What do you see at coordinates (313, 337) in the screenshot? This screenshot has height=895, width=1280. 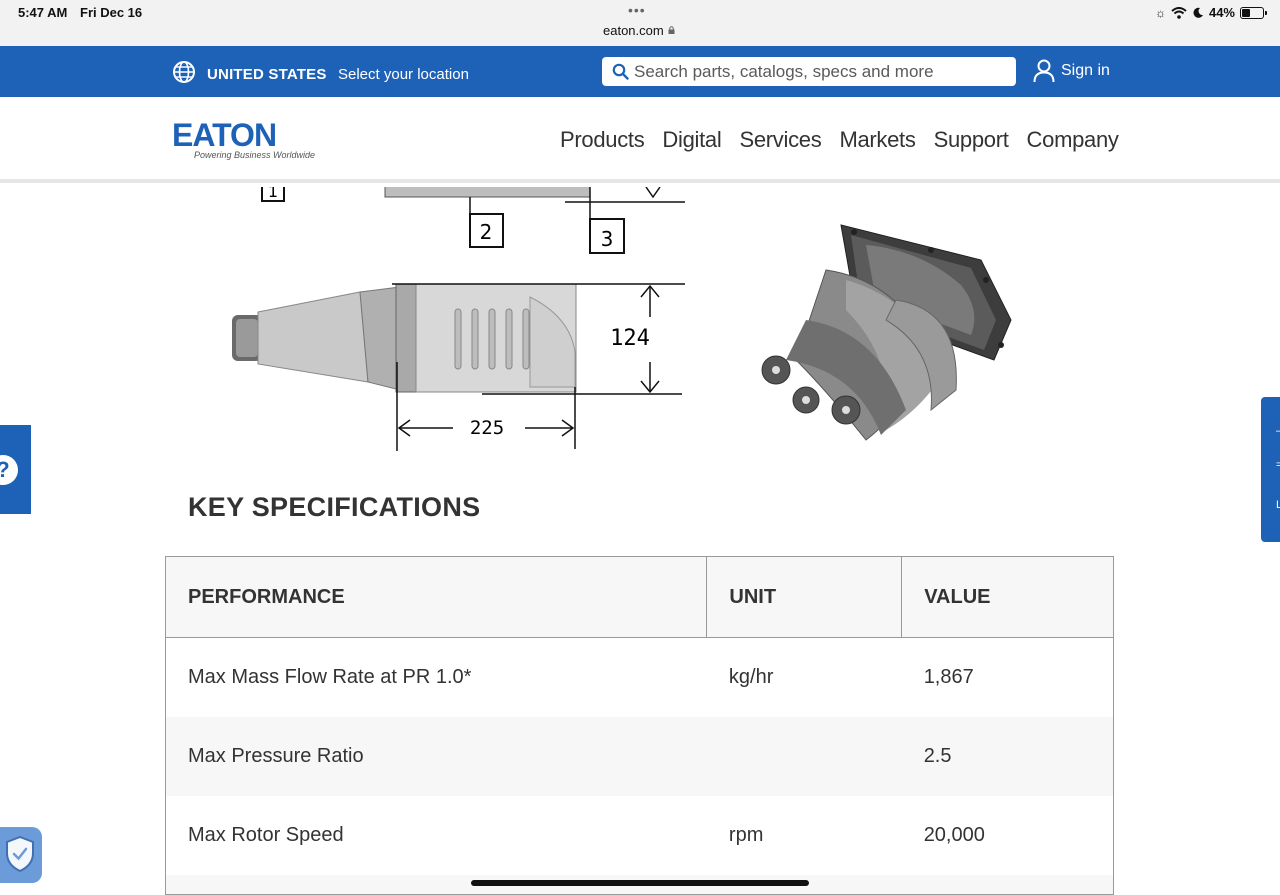 I see `nose-housing` at bounding box center [313, 337].